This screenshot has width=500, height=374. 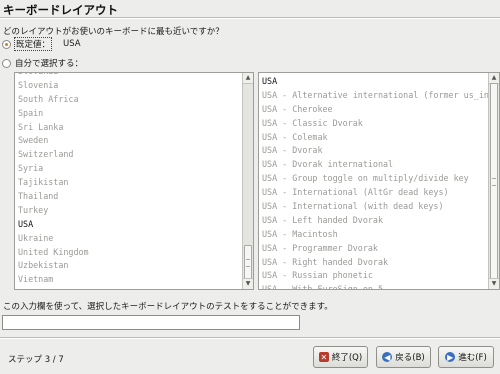 I want to click on list-item: Turkey, so click(x=128, y=211).